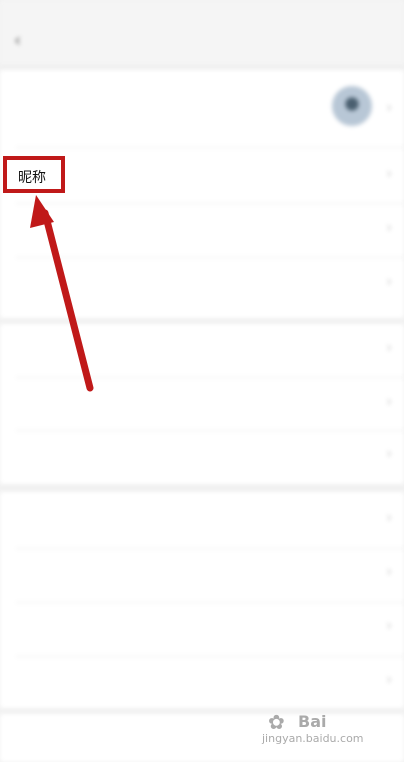 This screenshot has height=762, width=404. I want to click on baidu-watermark: ✿ Bai jingyan.baidu.com, so click(318, 730).